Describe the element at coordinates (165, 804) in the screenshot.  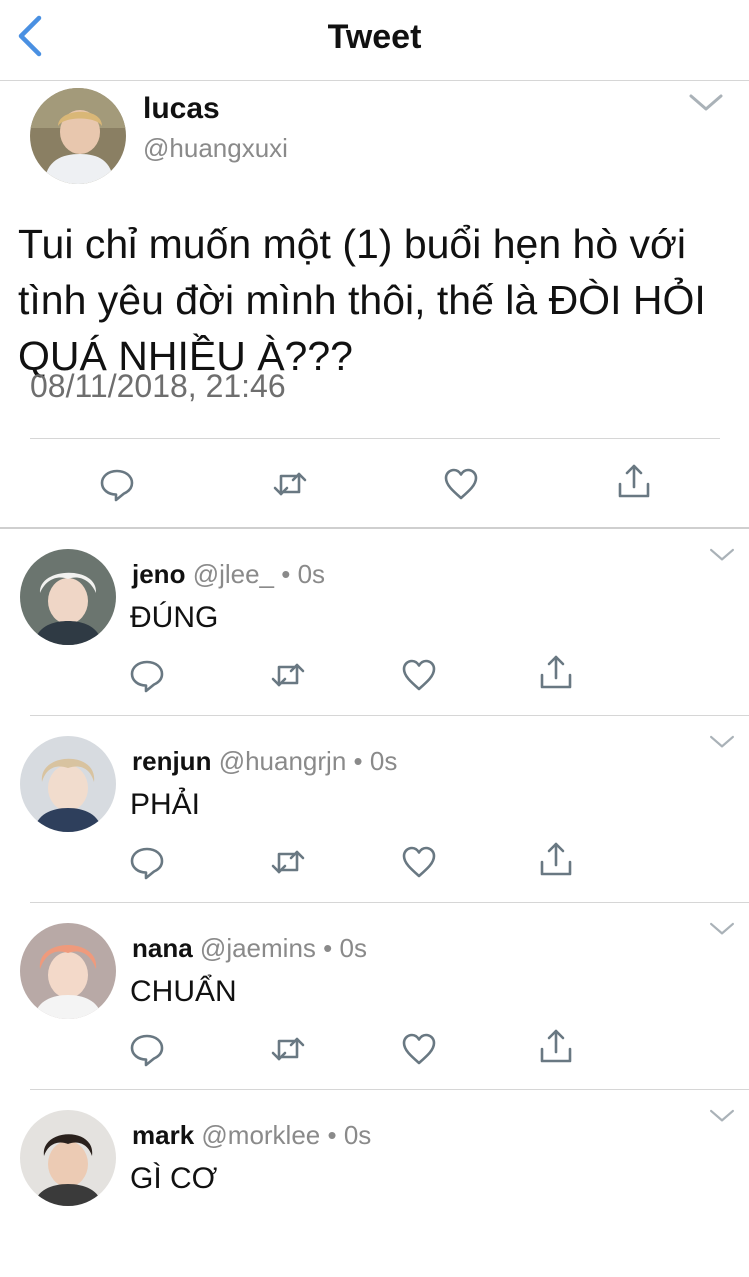
I see `reply-text: PHẢI` at that location.